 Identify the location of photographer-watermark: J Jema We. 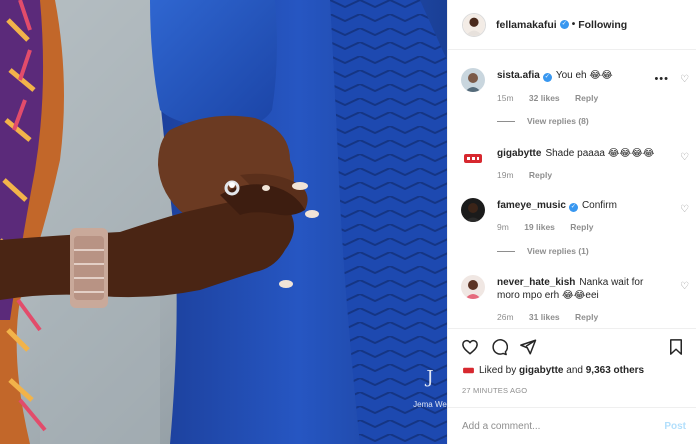
(428, 388).